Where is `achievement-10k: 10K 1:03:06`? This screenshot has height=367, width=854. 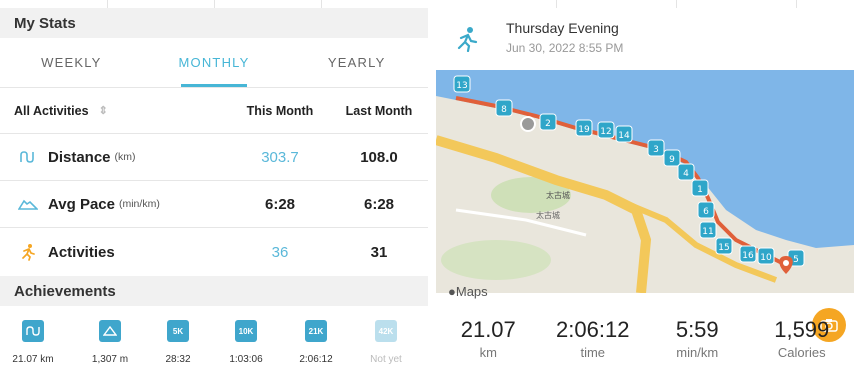 achievement-10k: 10K 1:03:06 is located at coordinates (246, 342).